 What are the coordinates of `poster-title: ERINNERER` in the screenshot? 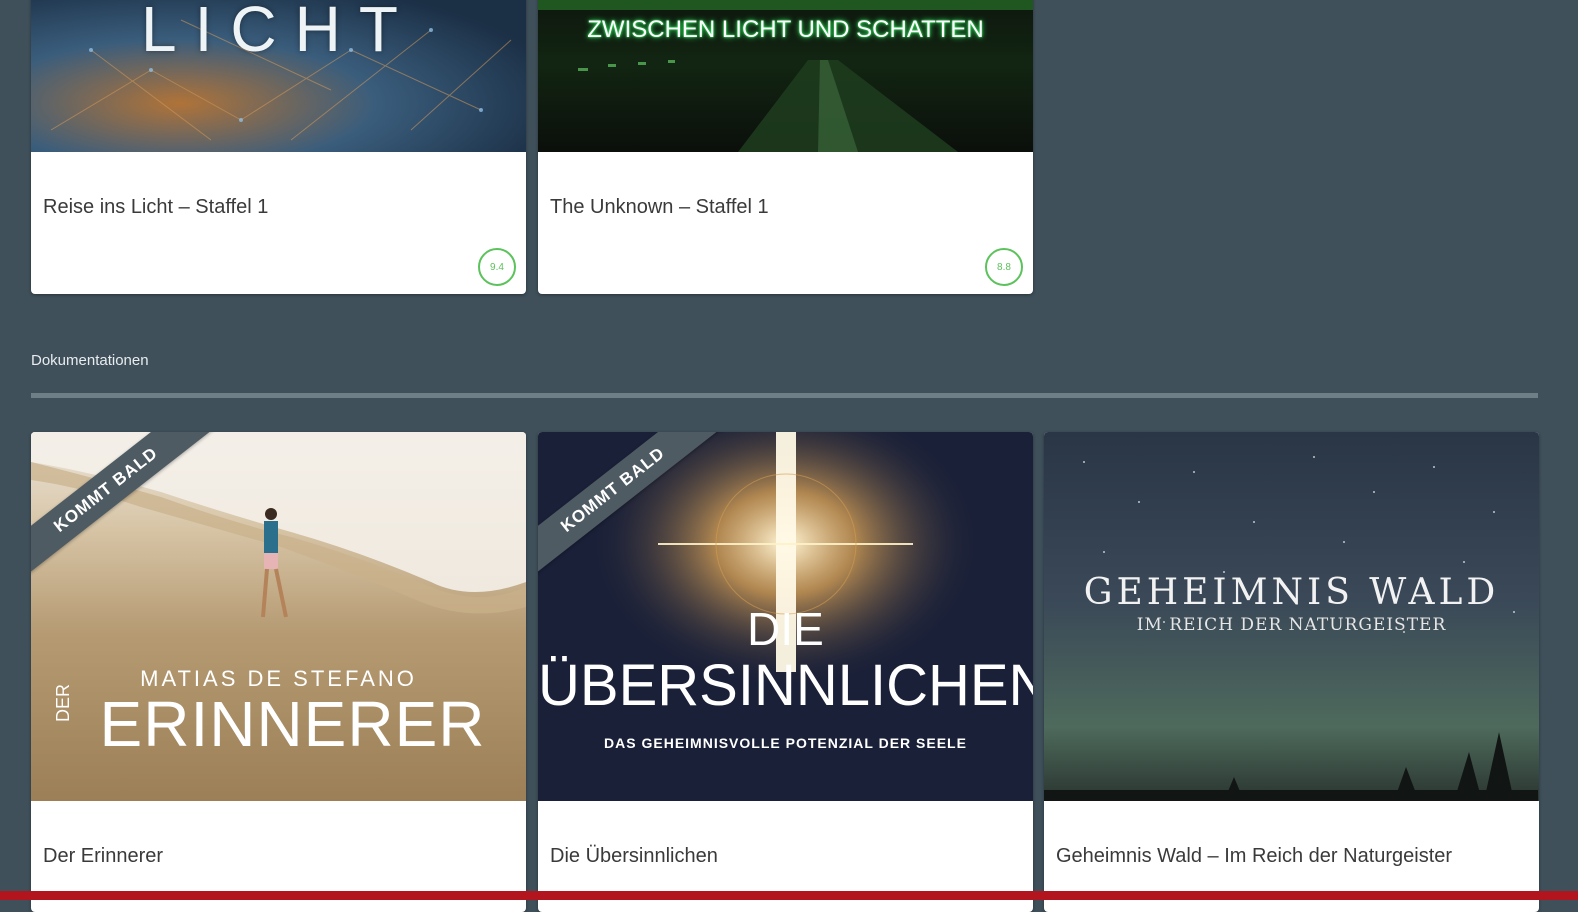 It's located at (292, 724).